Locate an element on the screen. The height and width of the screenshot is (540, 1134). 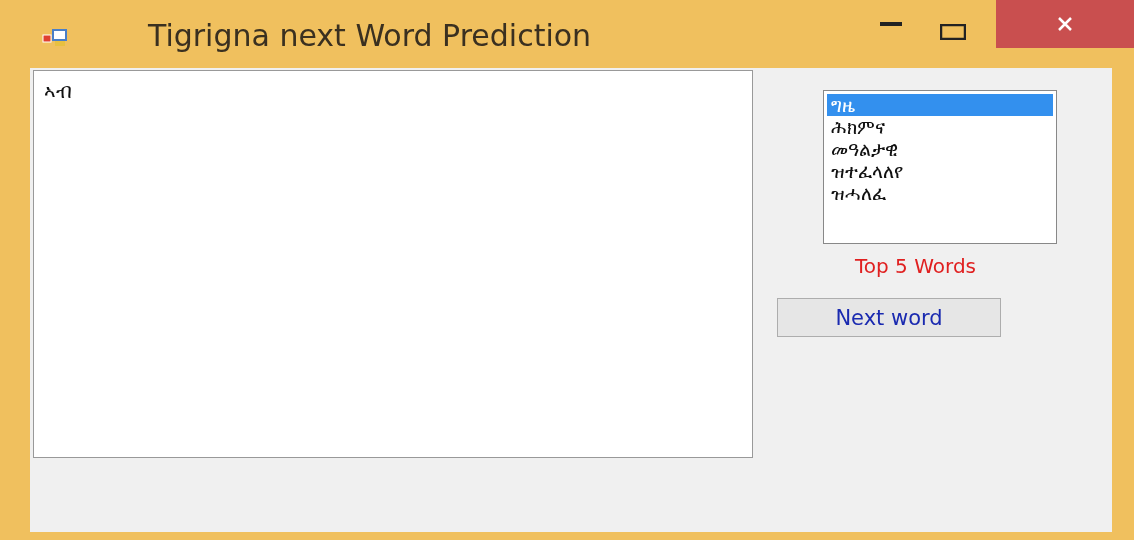
list-caption: Top 5 Words is located at coordinates (915, 266).